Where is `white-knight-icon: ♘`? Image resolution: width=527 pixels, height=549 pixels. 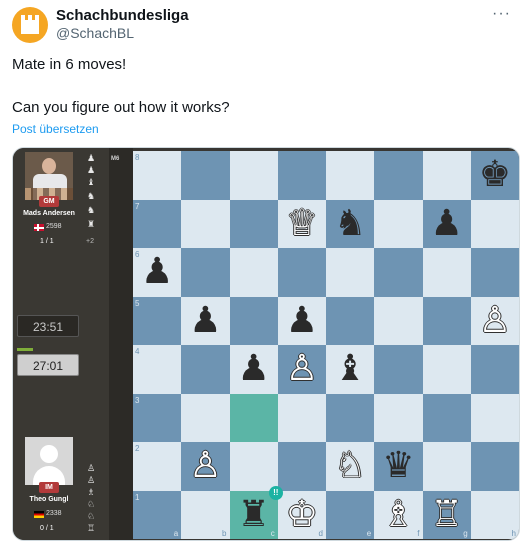 white-knight-icon: ♘ is located at coordinates (350, 466).